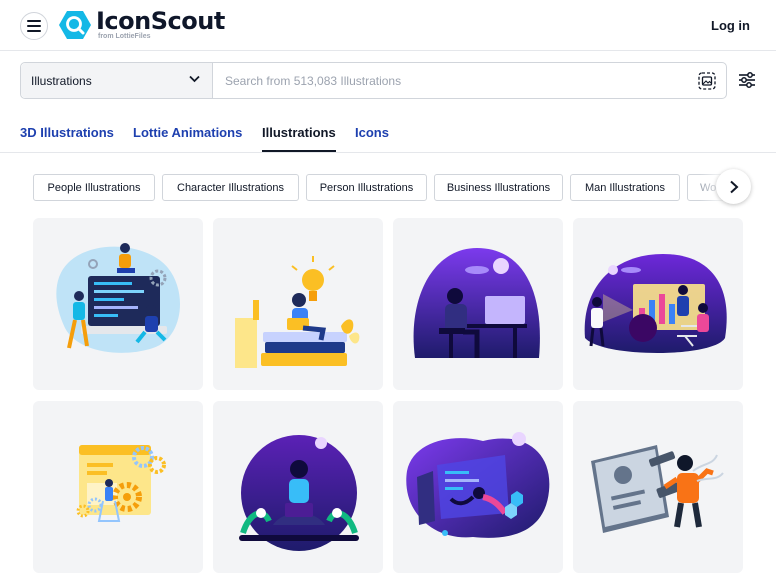  Describe the element at coordinates (366, 187) in the screenshot. I see `chip-person-illustrations: Person Illustrations` at that location.